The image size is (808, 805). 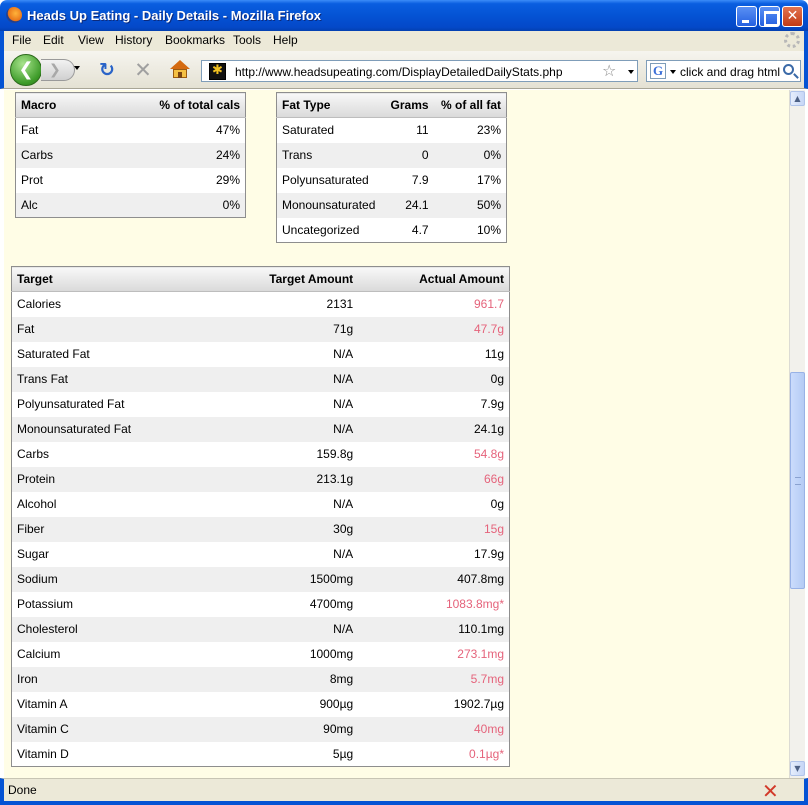 I want to click on table-row: Calcium 1000mg 273.1mg, so click(x=261, y=654).